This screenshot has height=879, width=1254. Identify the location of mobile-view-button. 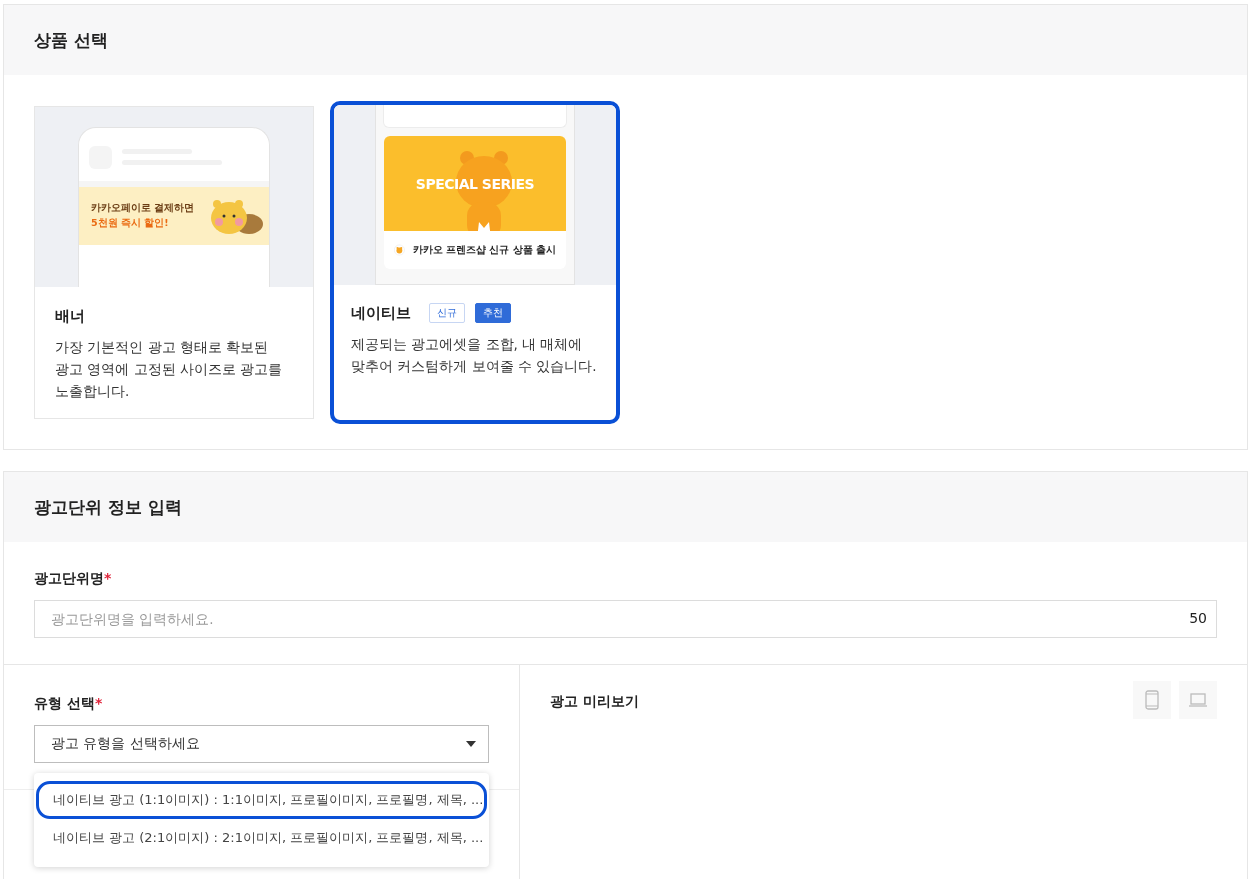
(1152, 700).